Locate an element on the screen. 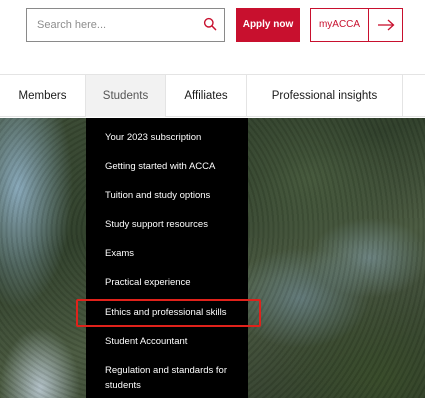 This screenshot has height=398, width=425. myacca-button: myACCA is located at coordinates (356, 25).